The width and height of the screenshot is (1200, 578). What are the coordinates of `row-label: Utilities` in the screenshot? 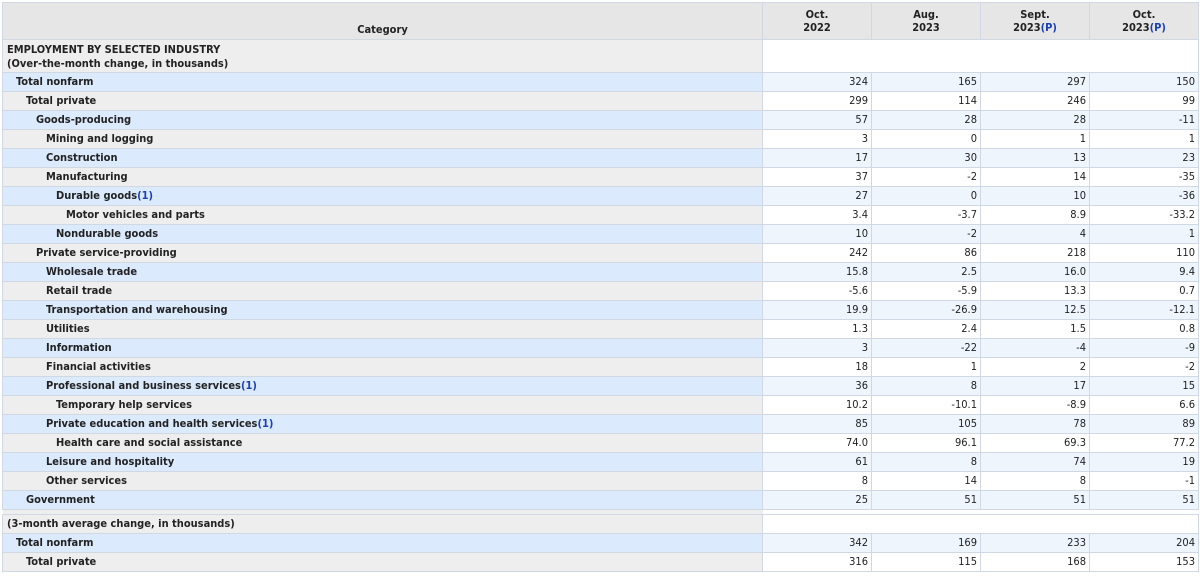 It's located at (68, 328).